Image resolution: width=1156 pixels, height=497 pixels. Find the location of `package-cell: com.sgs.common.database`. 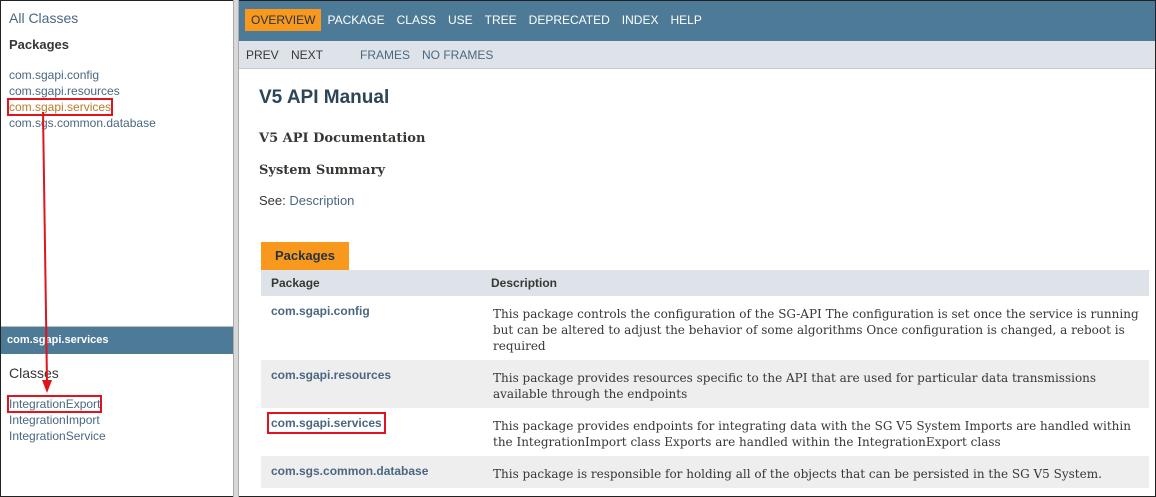

package-cell: com.sgs.common.database is located at coordinates (371, 472).